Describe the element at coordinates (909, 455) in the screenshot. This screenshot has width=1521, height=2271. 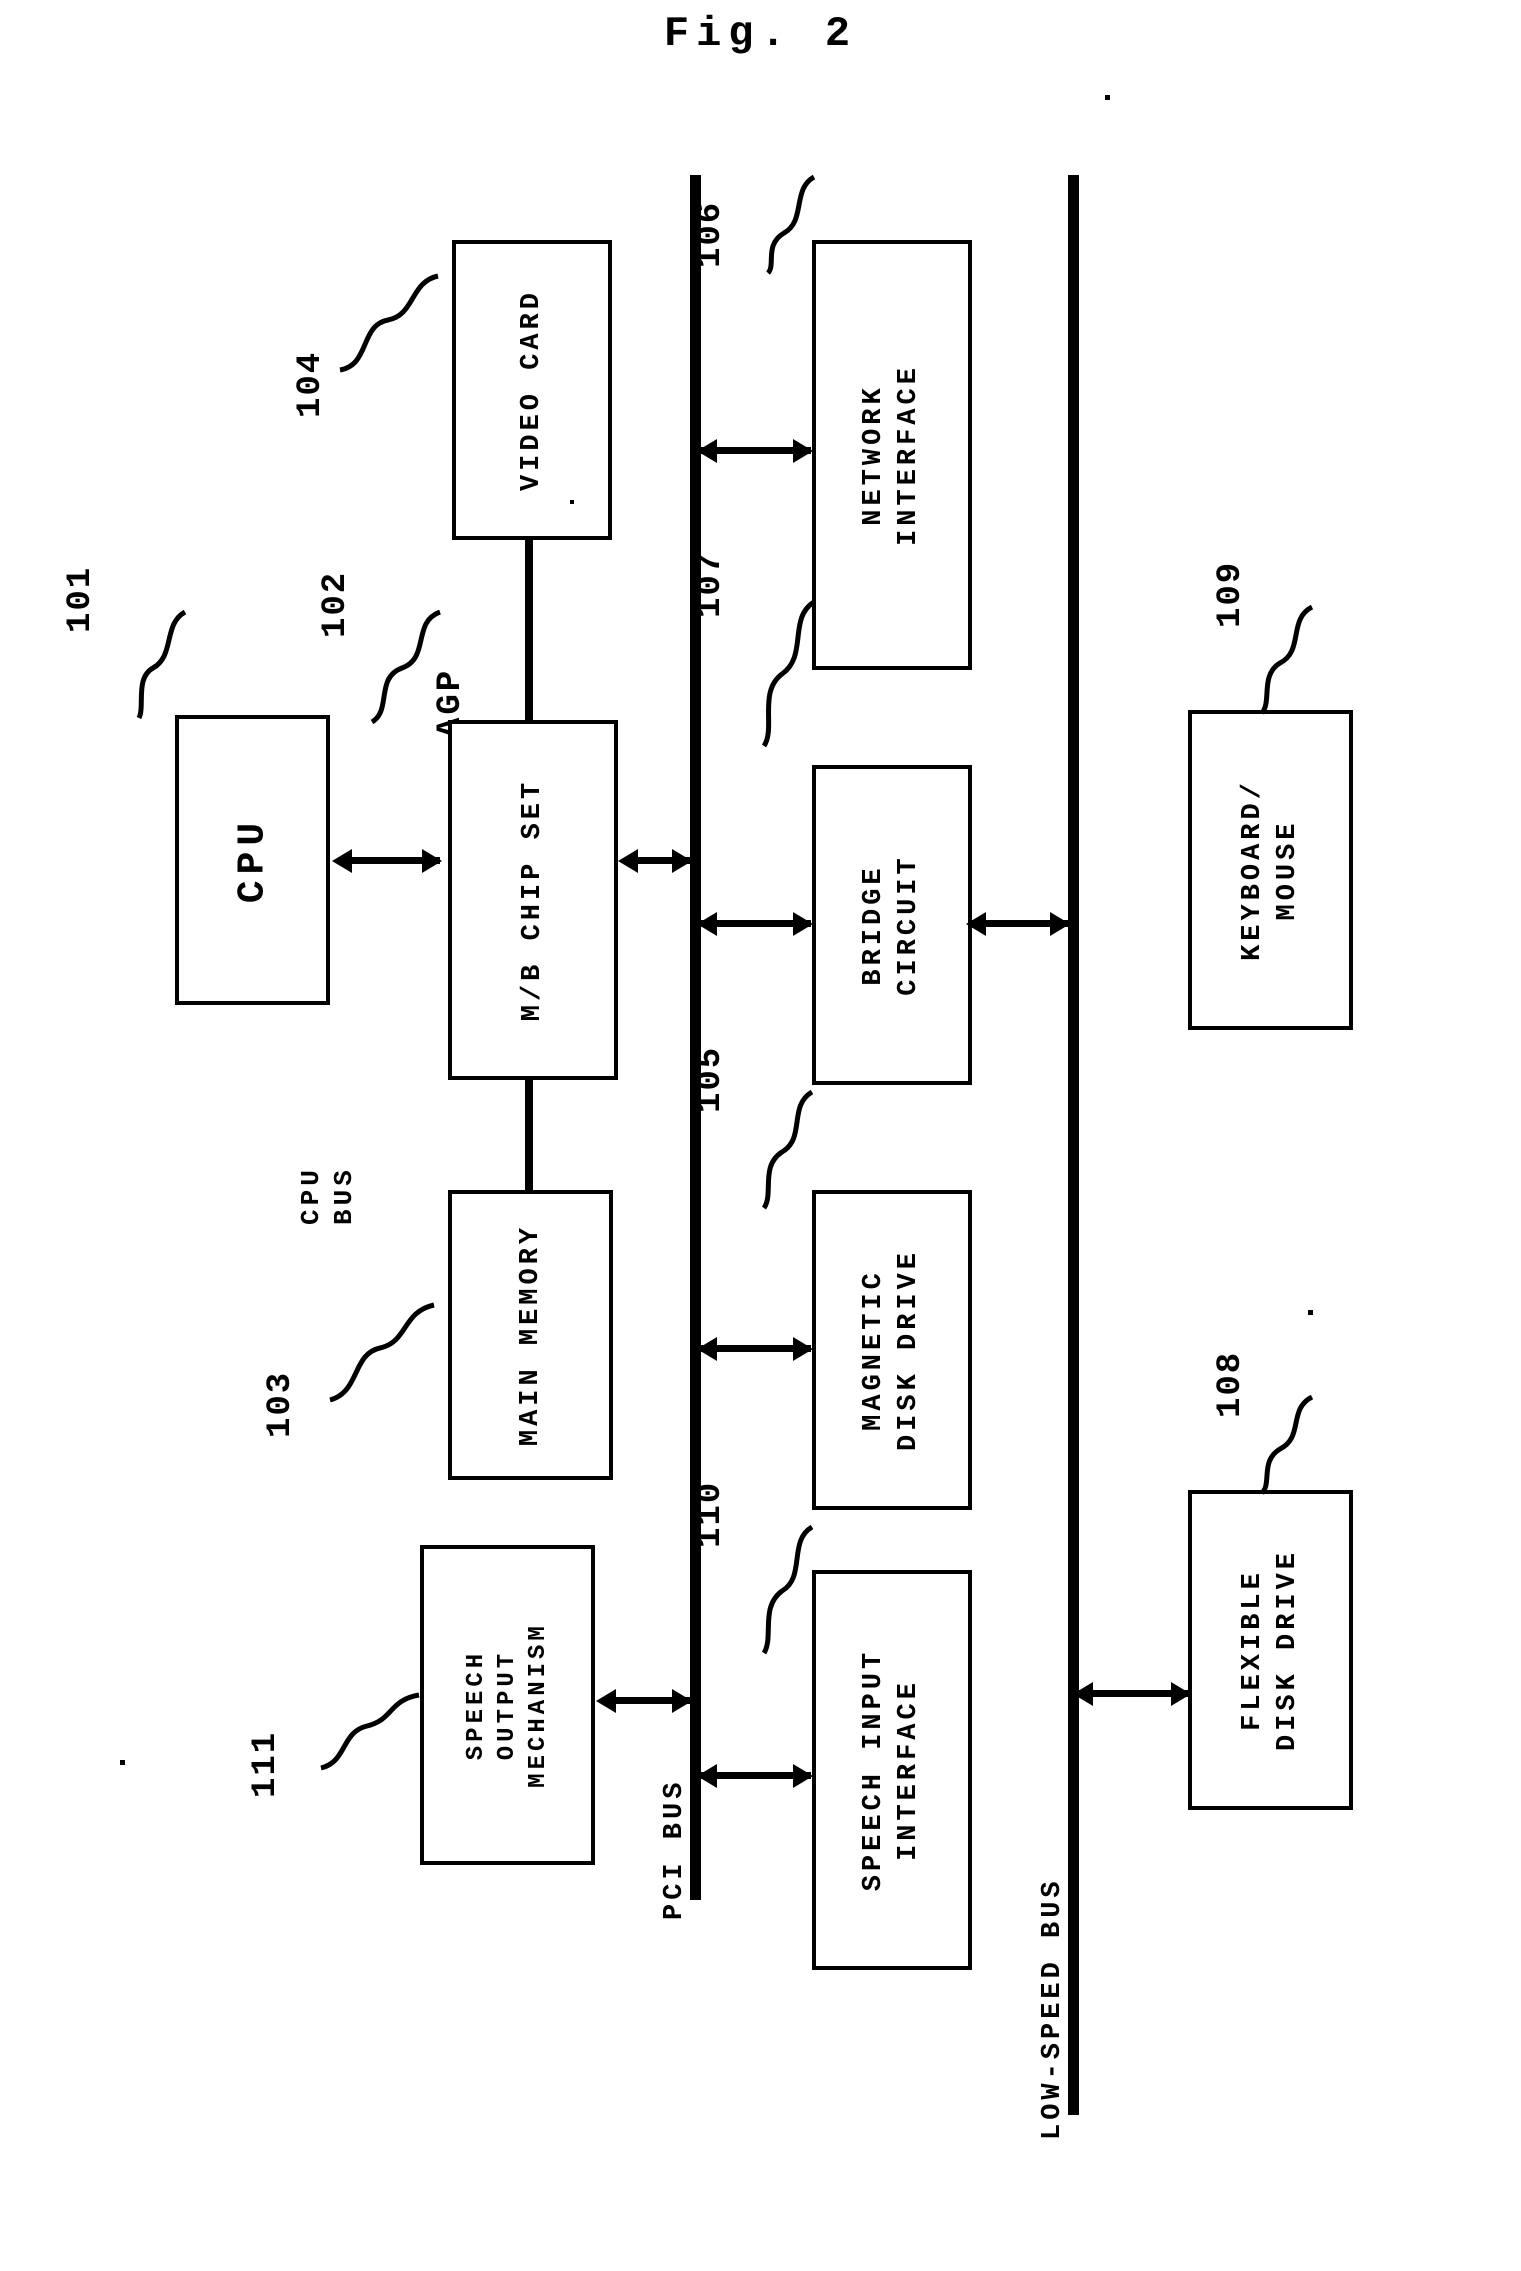
I see `network-interface-line2: INTERFACE` at that location.